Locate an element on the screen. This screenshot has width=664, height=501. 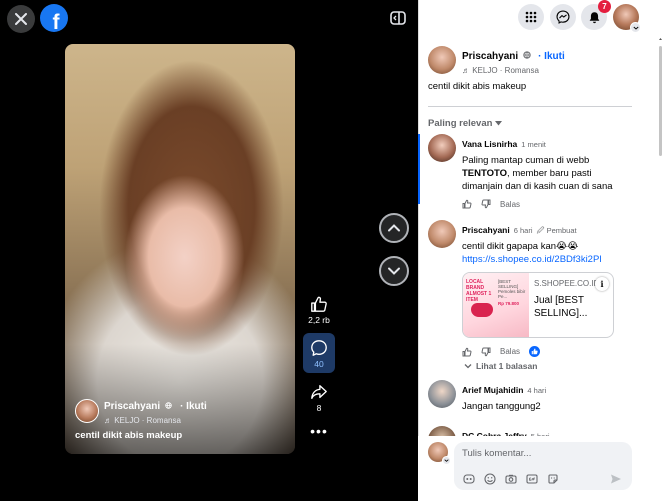
camera-button is located at coordinates (511, 479).